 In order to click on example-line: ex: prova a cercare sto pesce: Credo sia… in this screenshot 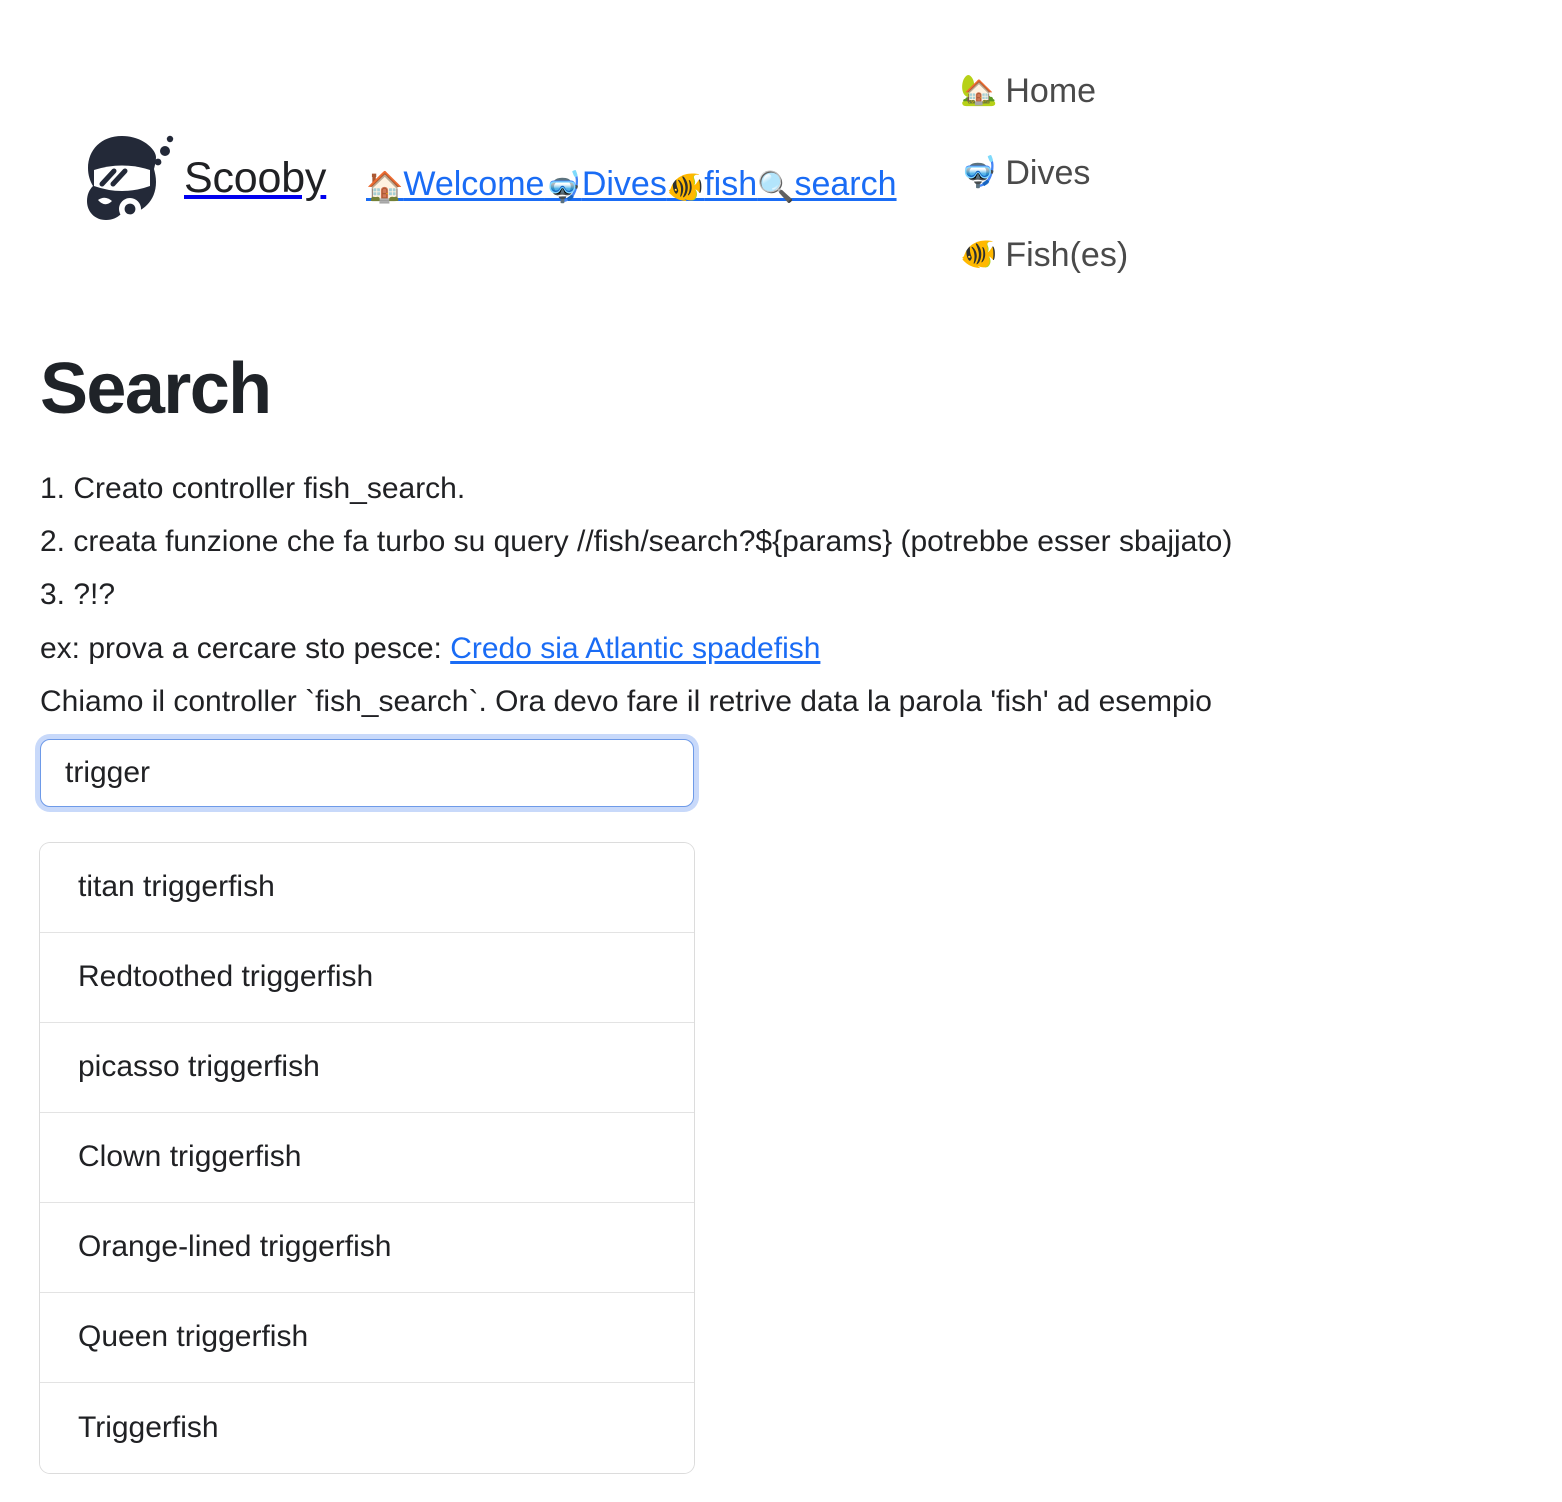, I will do `click(801, 648)`.